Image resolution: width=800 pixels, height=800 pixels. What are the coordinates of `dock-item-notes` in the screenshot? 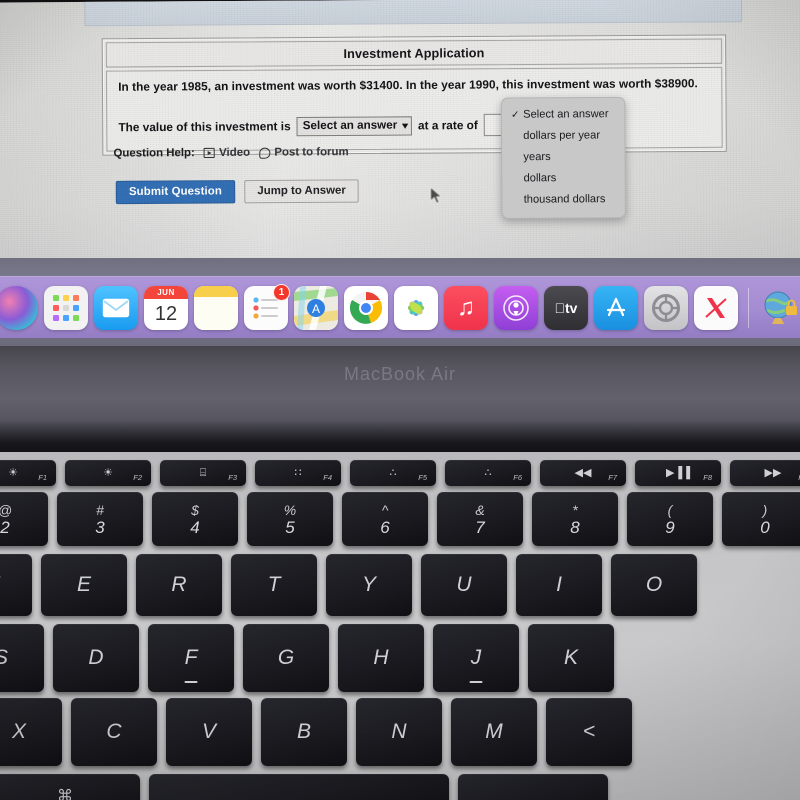 It's located at (216, 307).